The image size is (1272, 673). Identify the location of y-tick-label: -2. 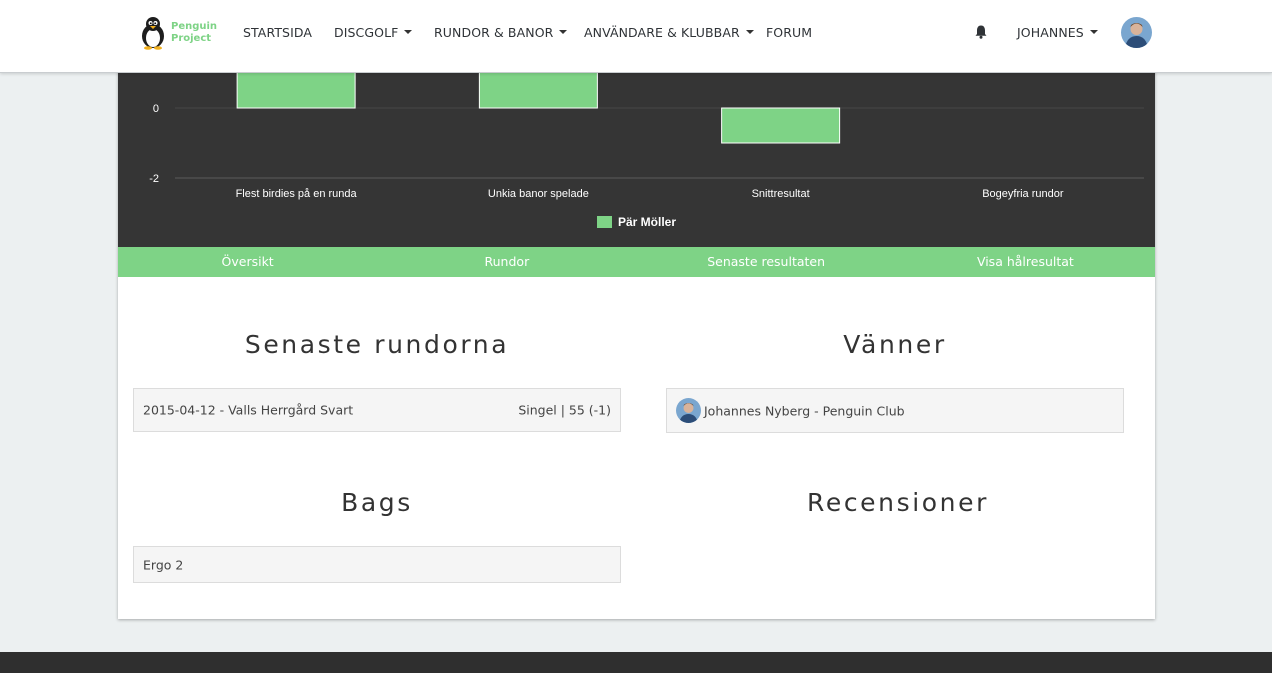
(154, 179).